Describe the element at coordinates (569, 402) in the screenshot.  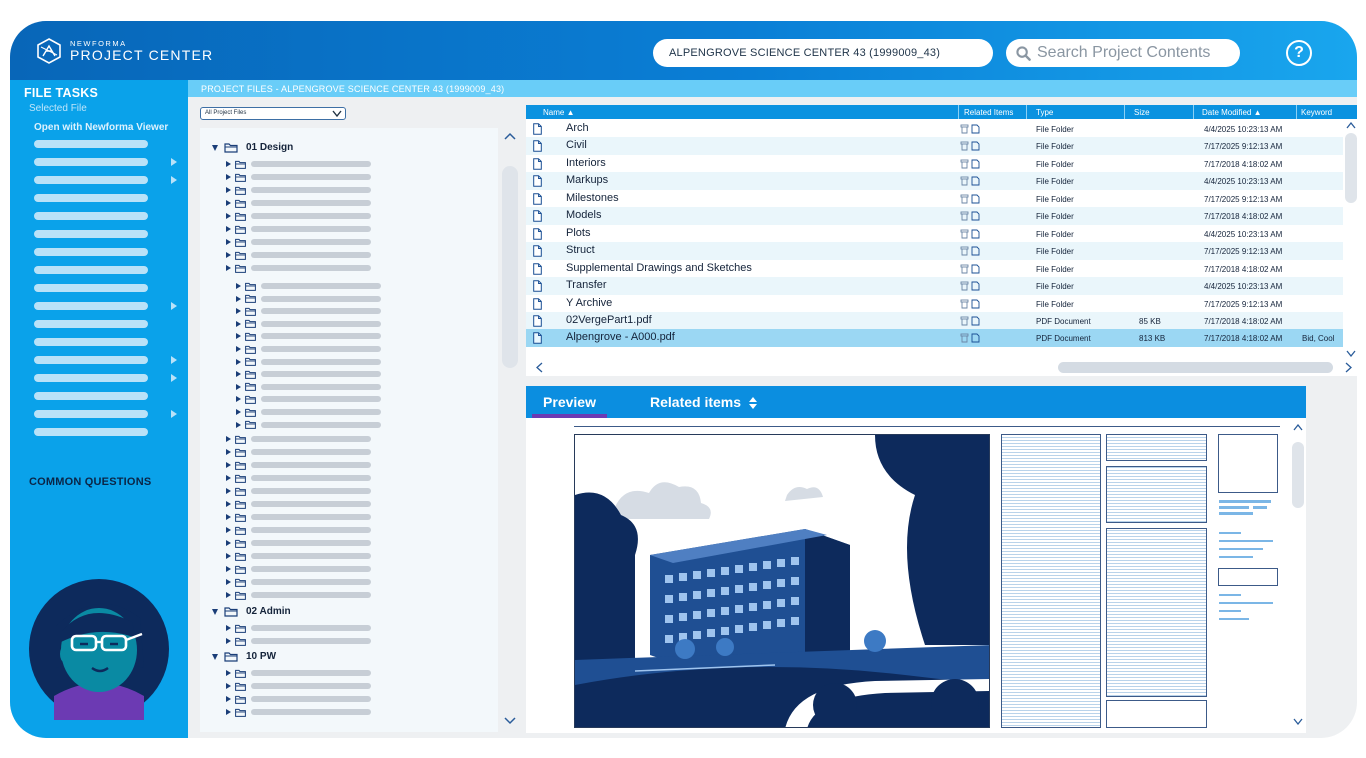
I see `tab-preview: Preview` at that location.